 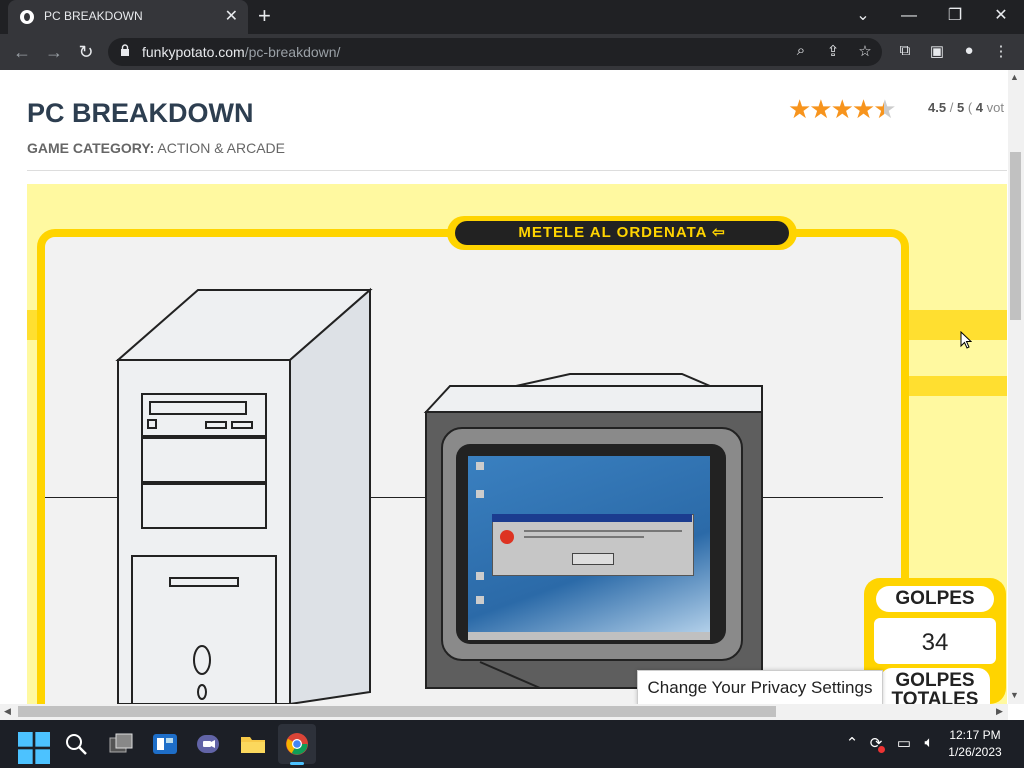 I want to click on tab-search-icon: ⌄, so click(x=863, y=16).